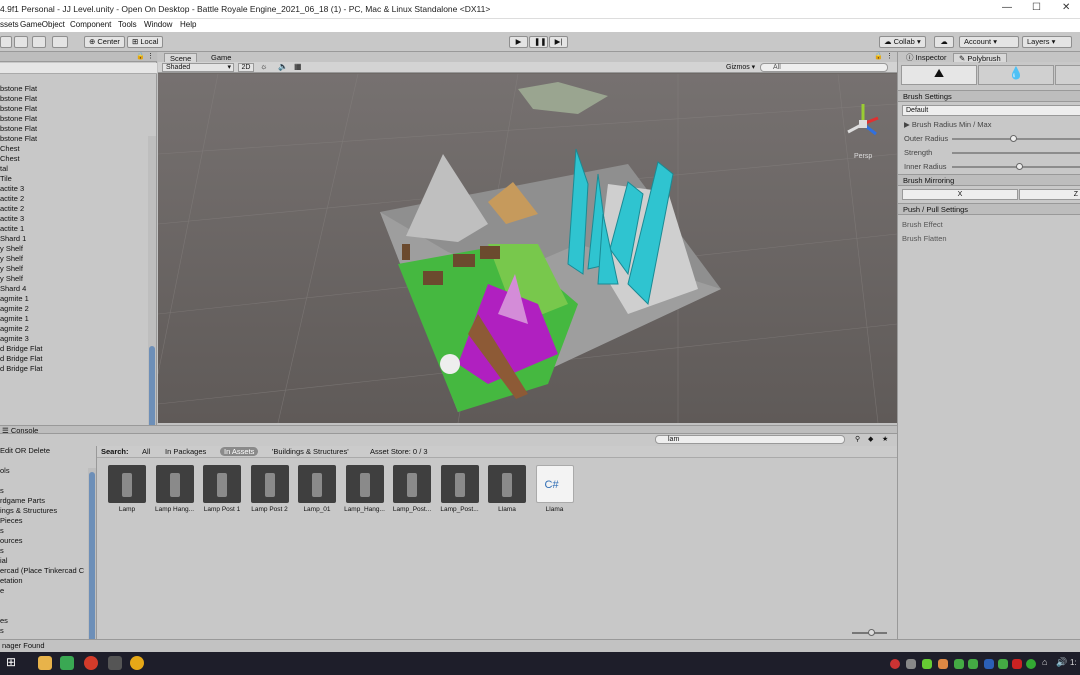  What do you see at coordinates (1047, 42) in the screenshot?
I see `layers-dropdown: Layers ▾` at bounding box center [1047, 42].